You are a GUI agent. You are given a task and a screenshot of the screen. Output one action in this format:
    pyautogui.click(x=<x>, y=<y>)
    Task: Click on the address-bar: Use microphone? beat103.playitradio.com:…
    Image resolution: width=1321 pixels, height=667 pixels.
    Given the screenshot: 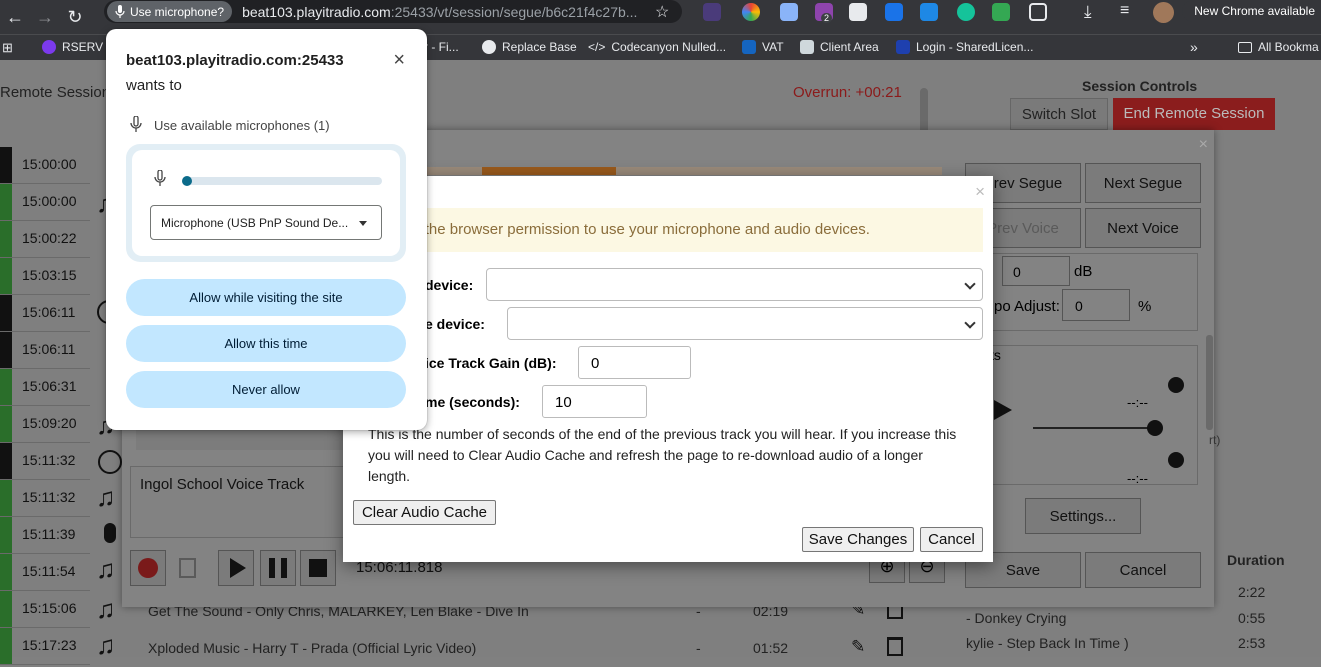 What is the action you would take?
    pyautogui.click(x=393, y=11)
    